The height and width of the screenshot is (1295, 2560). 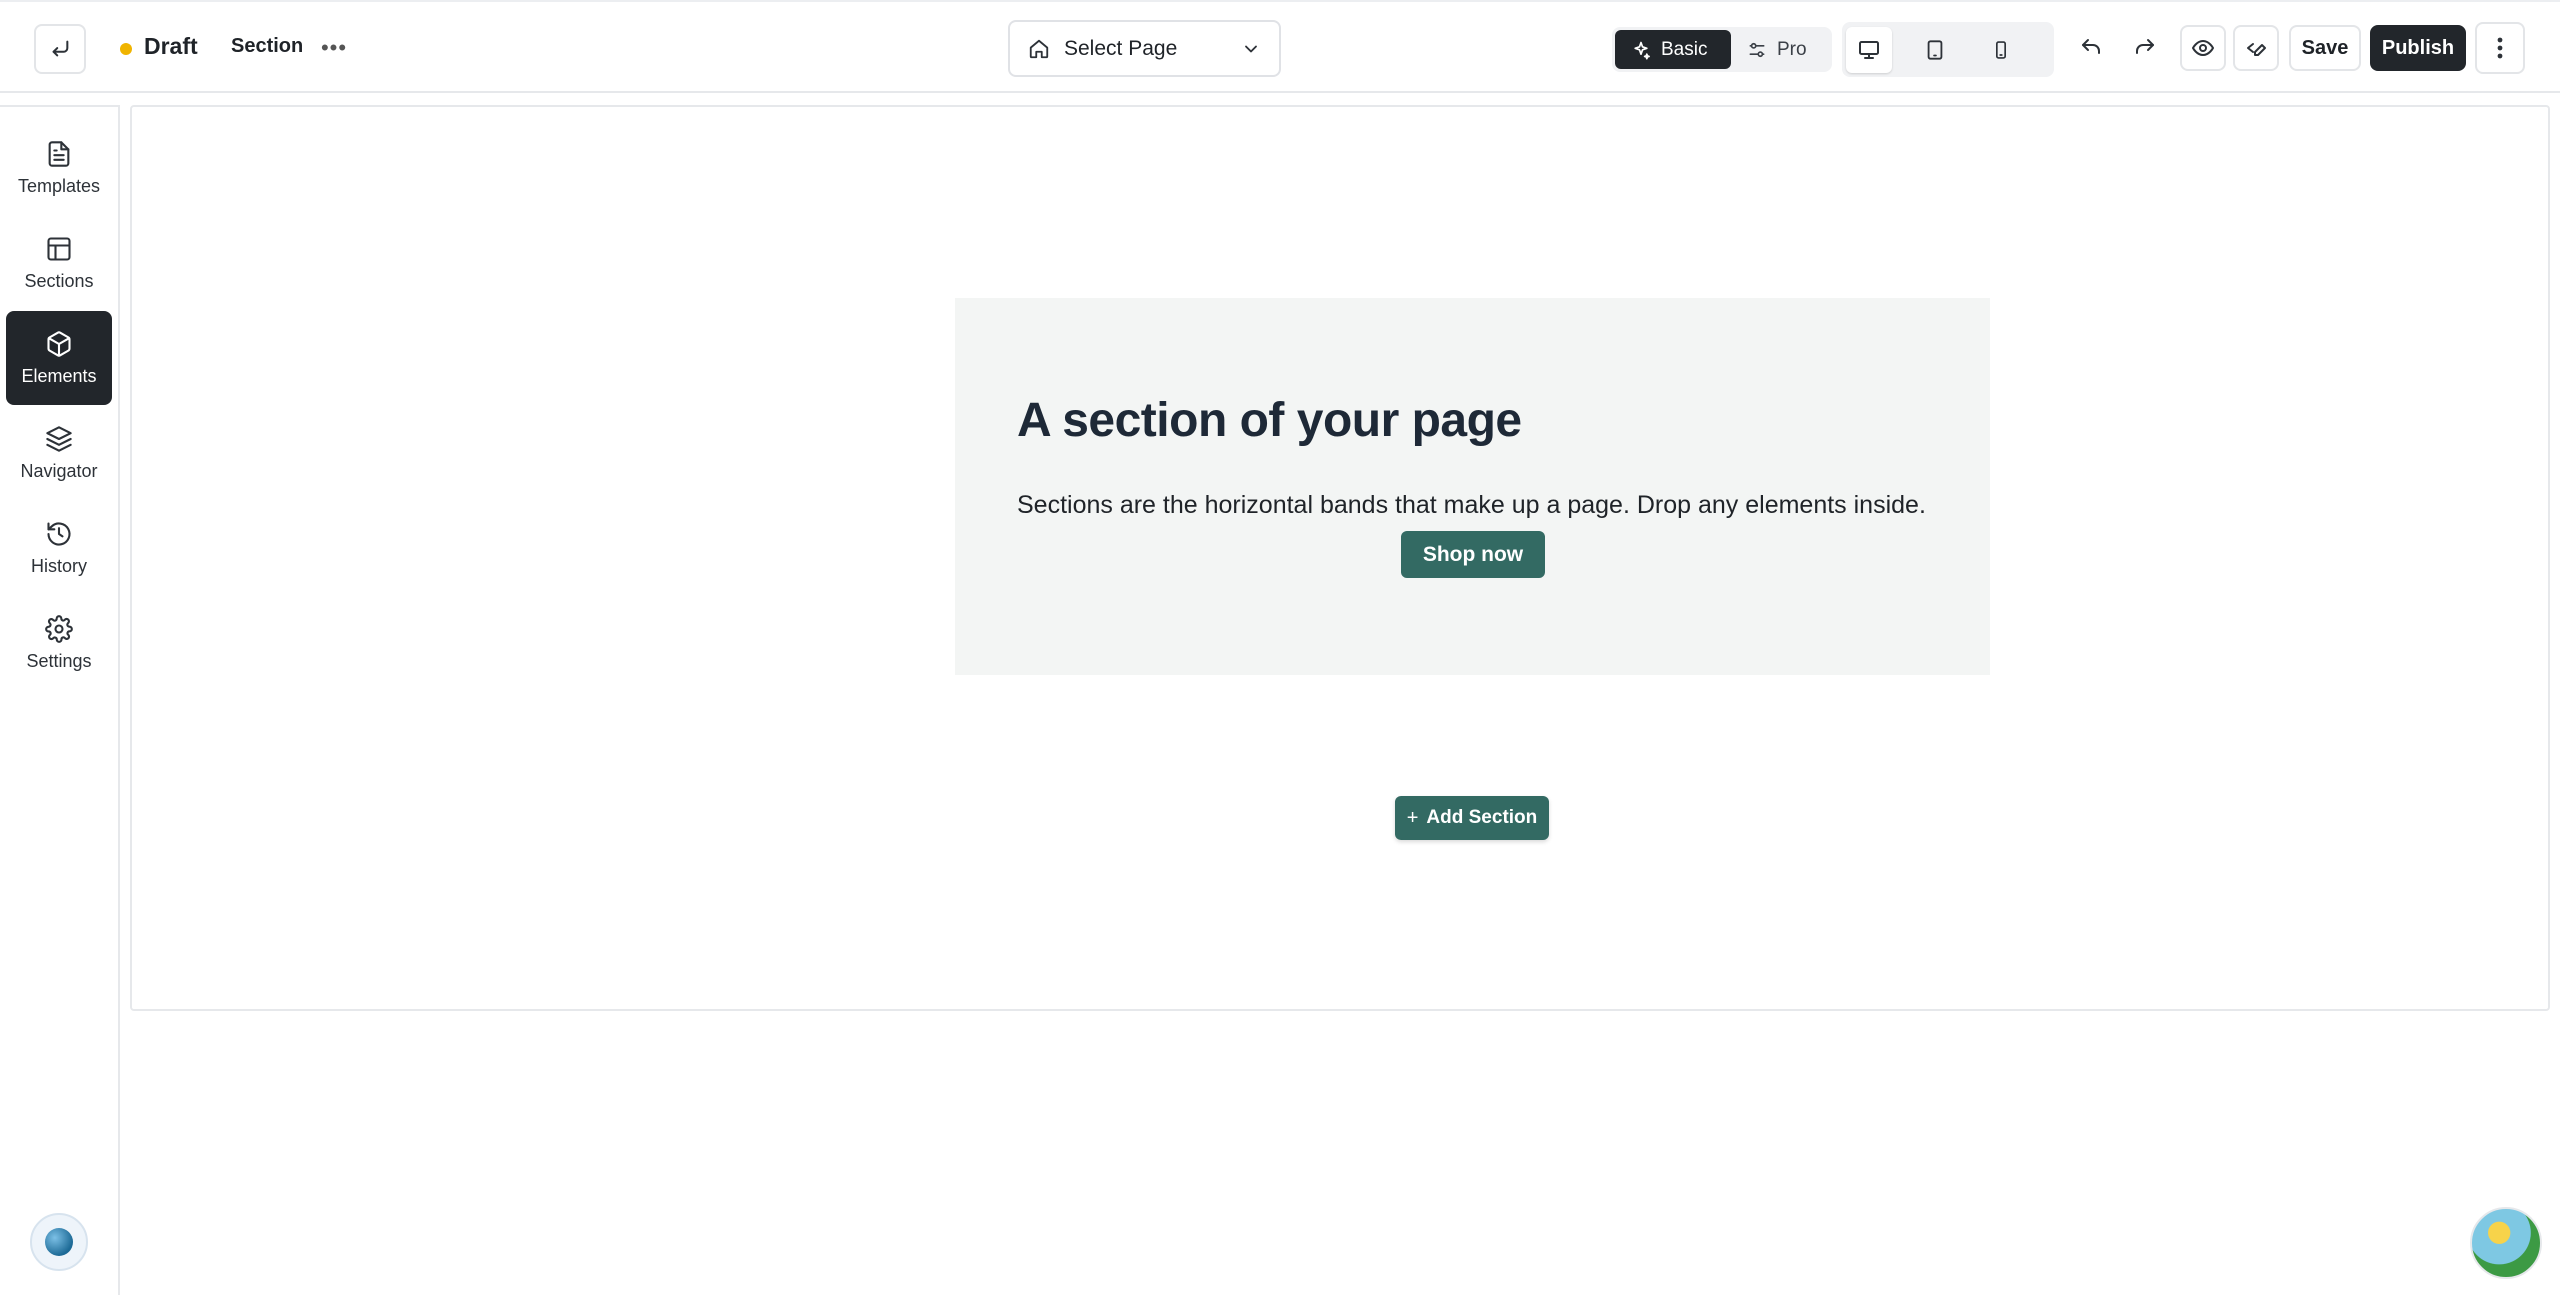 I want to click on chevron-down-icon, so click(x=1251, y=48).